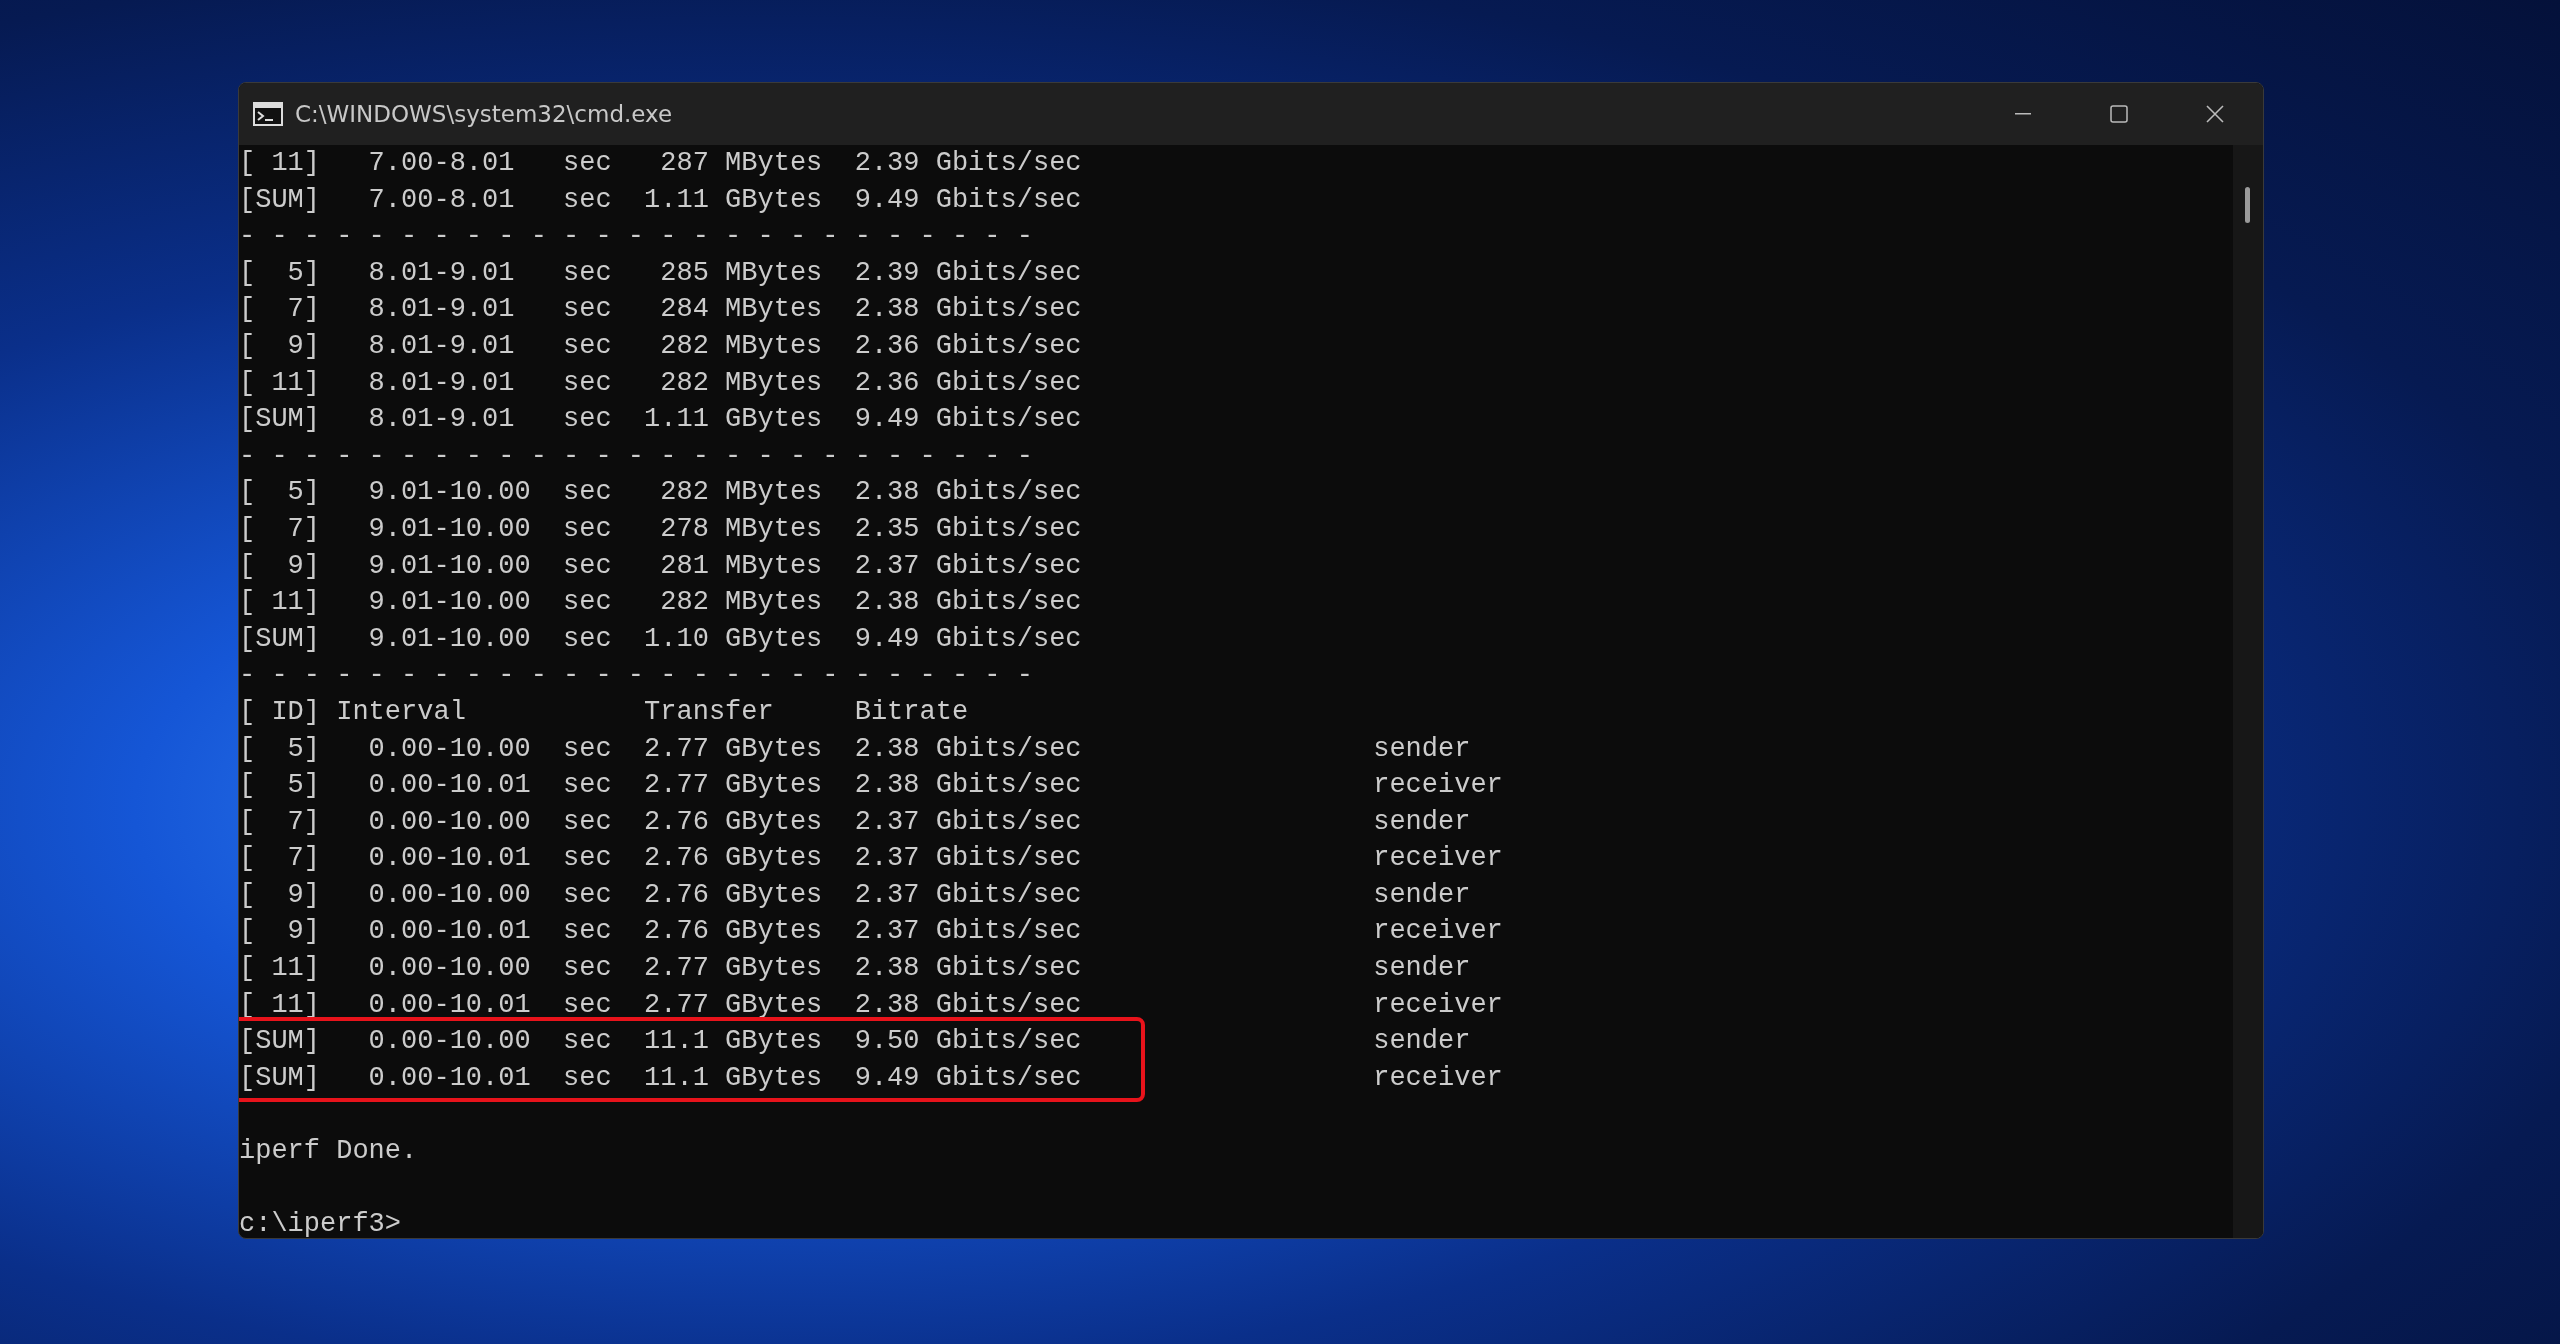 This screenshot has width=2560, height=1344. Describe the element at coordinates (661, 273) in the screenshot. I see `console-line: [ 5] 8.01-9.01 sec 285 MBytes 2.39 Gbits/sec` at that location.